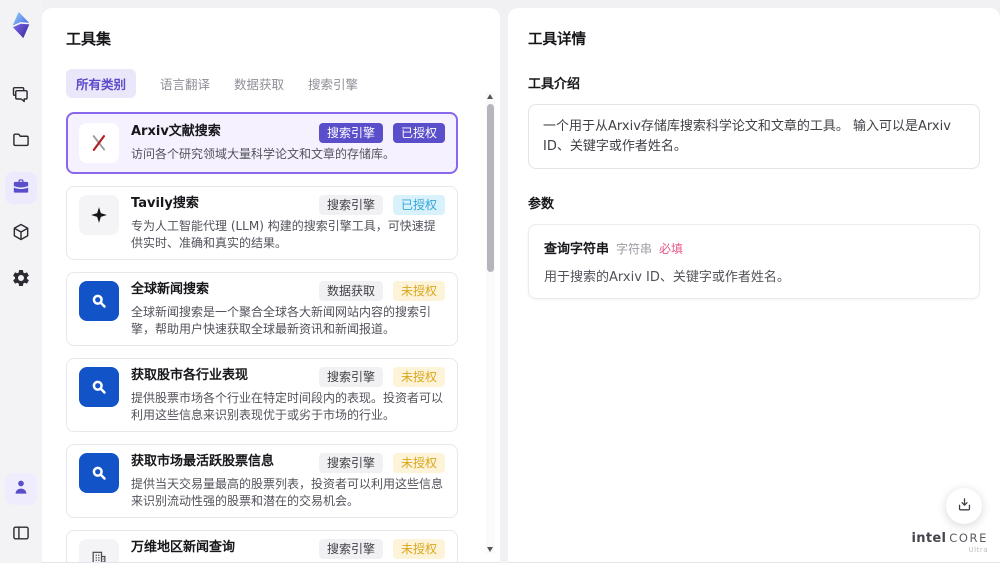 The width and height of the screenshot is (1000, 563). I want to click on chat-icon, so click(21, 96).